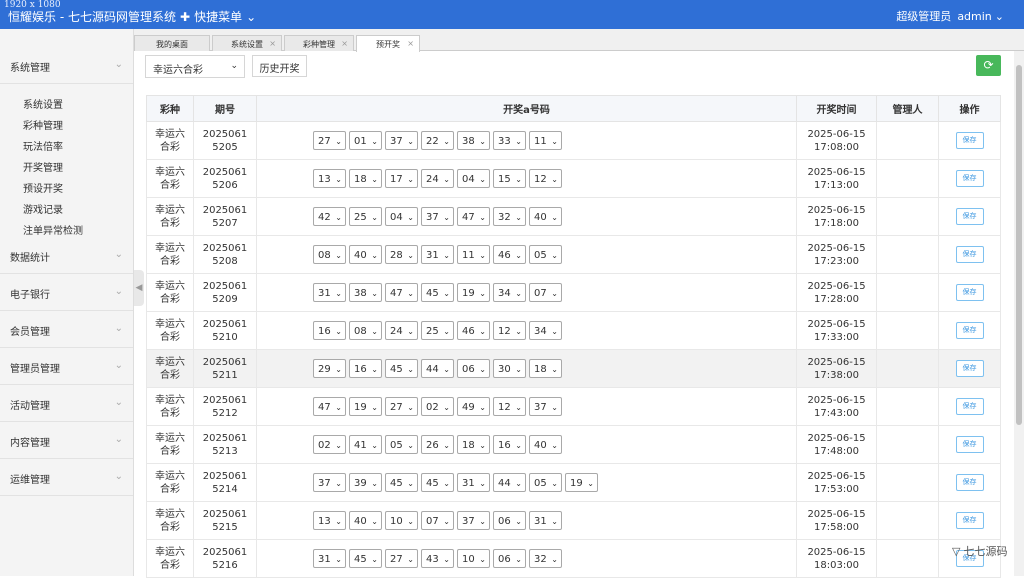 This screenshot has height=578, width=1024. I want to click on sidebar-collapse-handle: ◀, so click(139, 288).